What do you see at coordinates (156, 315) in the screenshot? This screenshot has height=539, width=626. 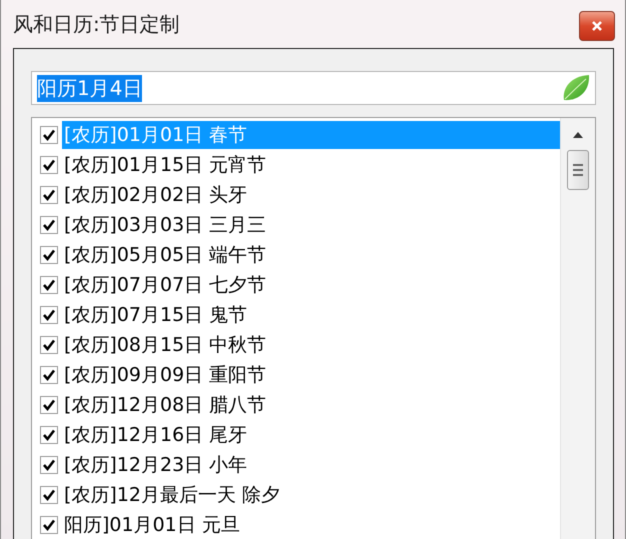 I see `list-item: [农历]07月15日 鬼节` at bounding box center [156, 315].